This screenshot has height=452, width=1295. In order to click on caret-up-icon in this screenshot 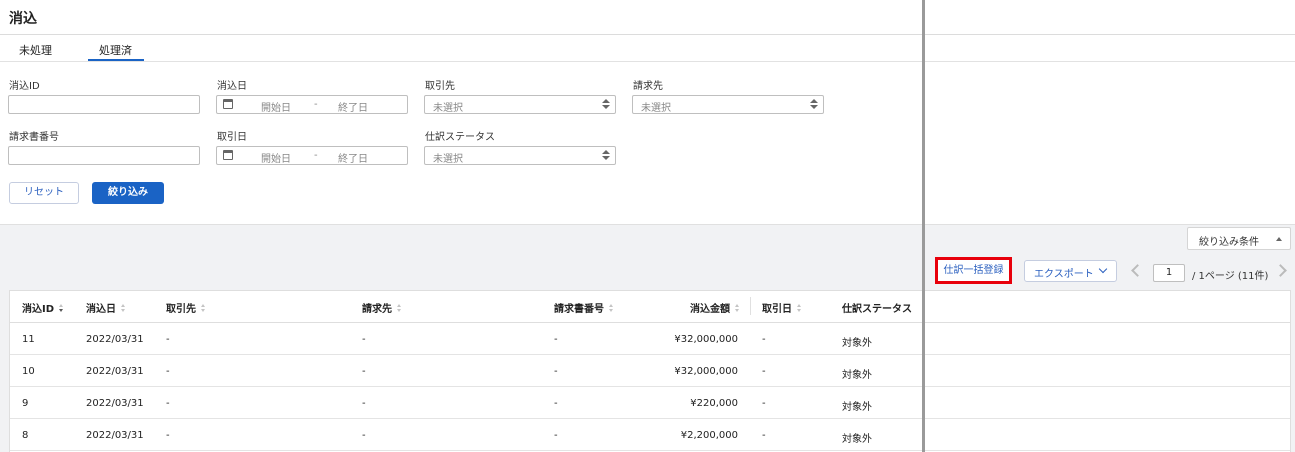, I will do `click(1279, 239)`.